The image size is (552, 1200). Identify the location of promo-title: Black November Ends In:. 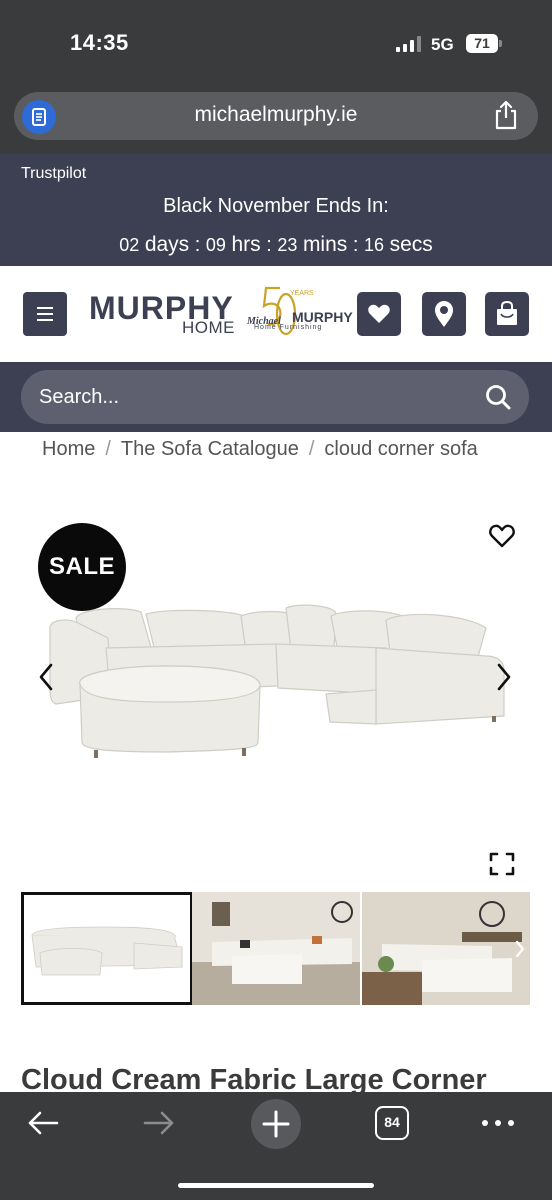
(276, 206).